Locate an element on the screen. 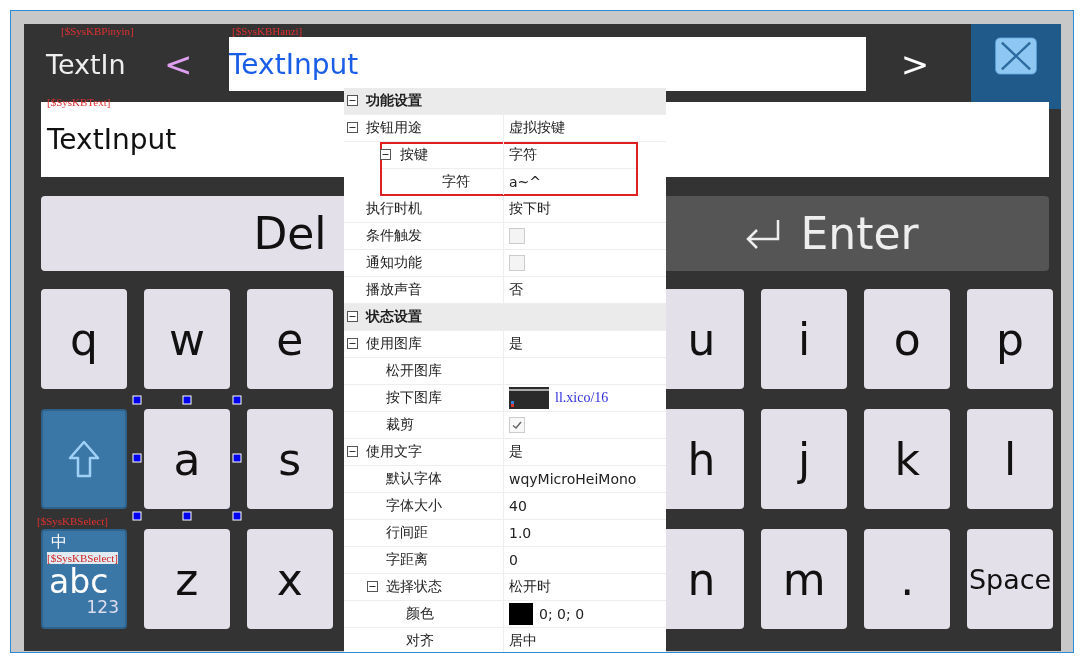  property-value: 松开时 is located at coordinates (530, 587).